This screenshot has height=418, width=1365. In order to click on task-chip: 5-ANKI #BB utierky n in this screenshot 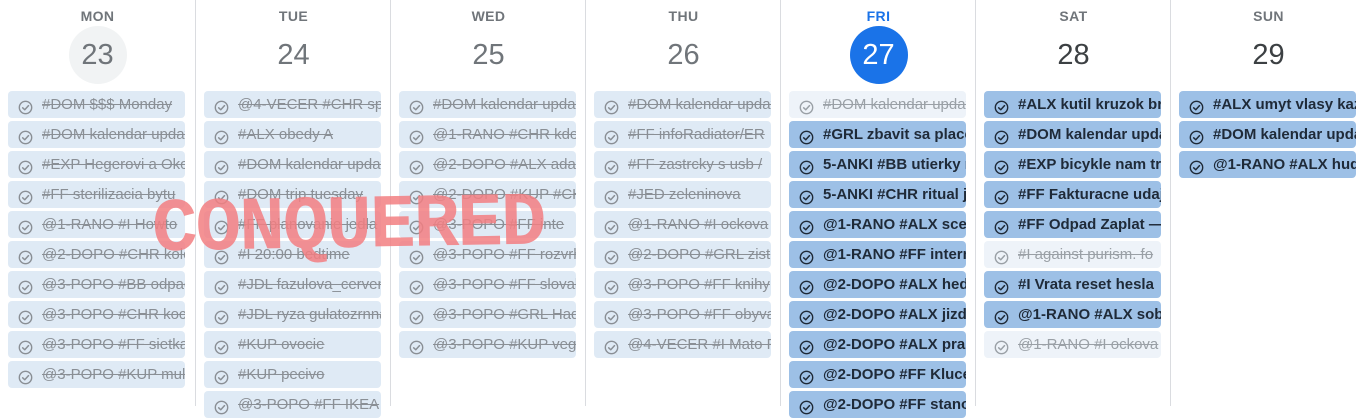, I will do `click(877, 164)`.